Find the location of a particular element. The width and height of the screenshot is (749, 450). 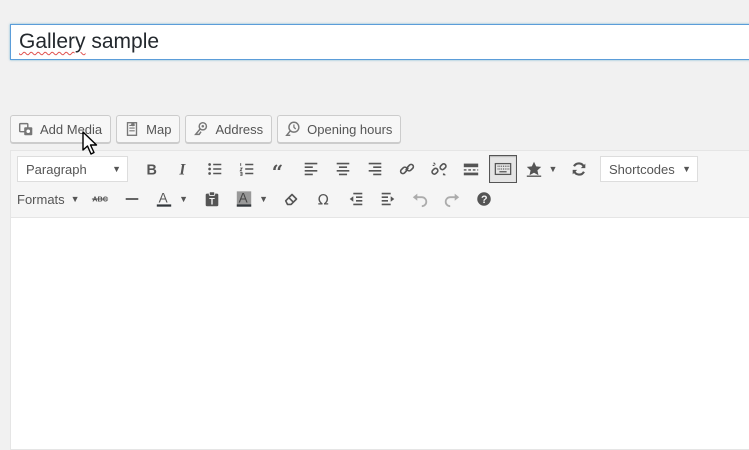

svg-text: B is located at coordinates (152, 170).